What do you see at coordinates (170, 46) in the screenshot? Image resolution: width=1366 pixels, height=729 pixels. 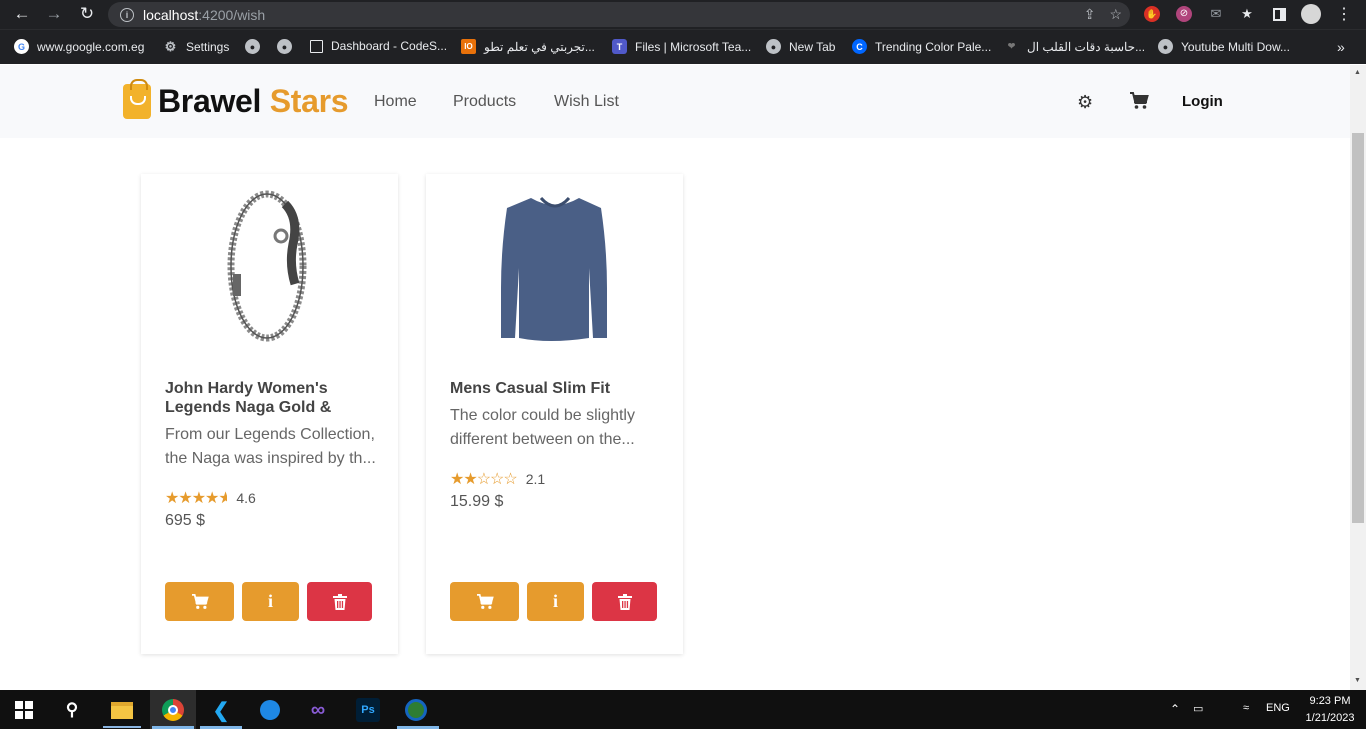 I see `gear-icon: ⚙` at bounding box center [170, 46].